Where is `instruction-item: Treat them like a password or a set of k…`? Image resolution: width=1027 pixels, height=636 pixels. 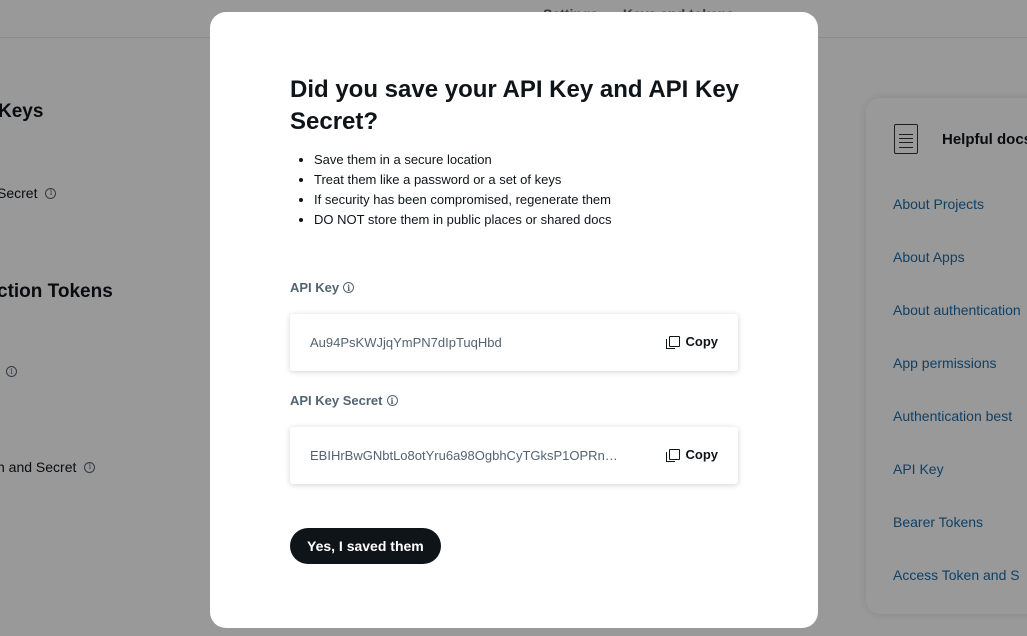 instruction-item: Treat them like a password or a set of k… is located at coordinates (462, 180).